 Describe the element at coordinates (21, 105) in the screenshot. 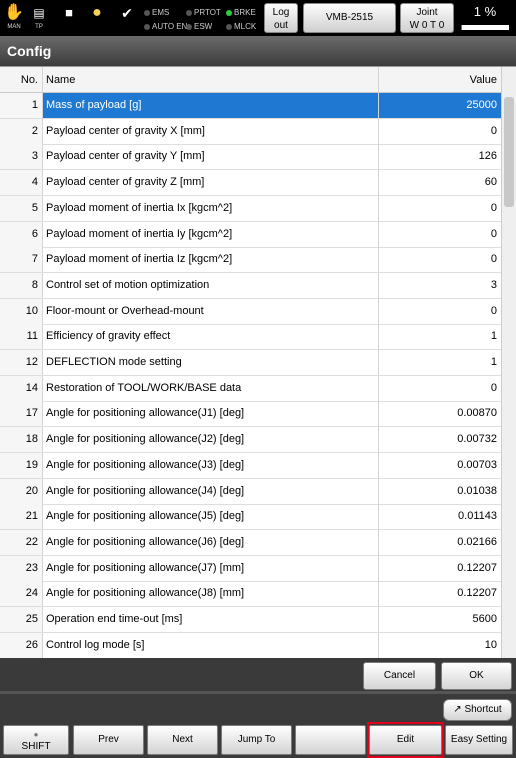

I see `row-no: 1` at that location.